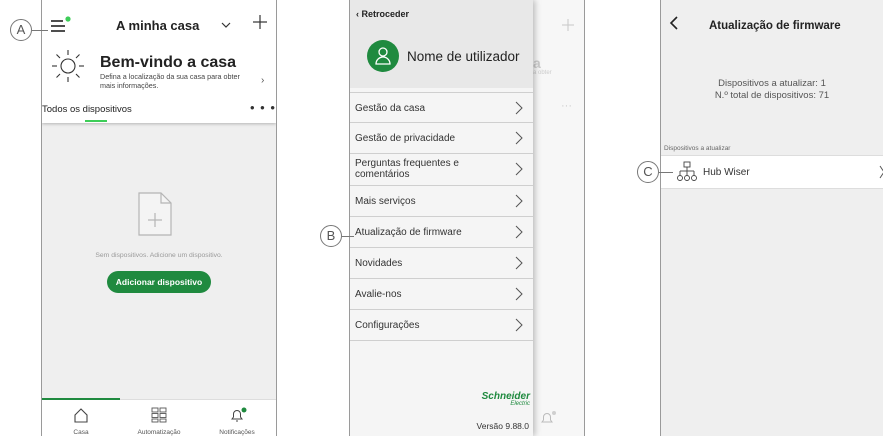 The width and height of the screenshot is (883, 436). What do you see at coordinates (385, 201) in the screenshot?
I see `menu-item-label: Mais serviços` at bounding box center [385, 201].